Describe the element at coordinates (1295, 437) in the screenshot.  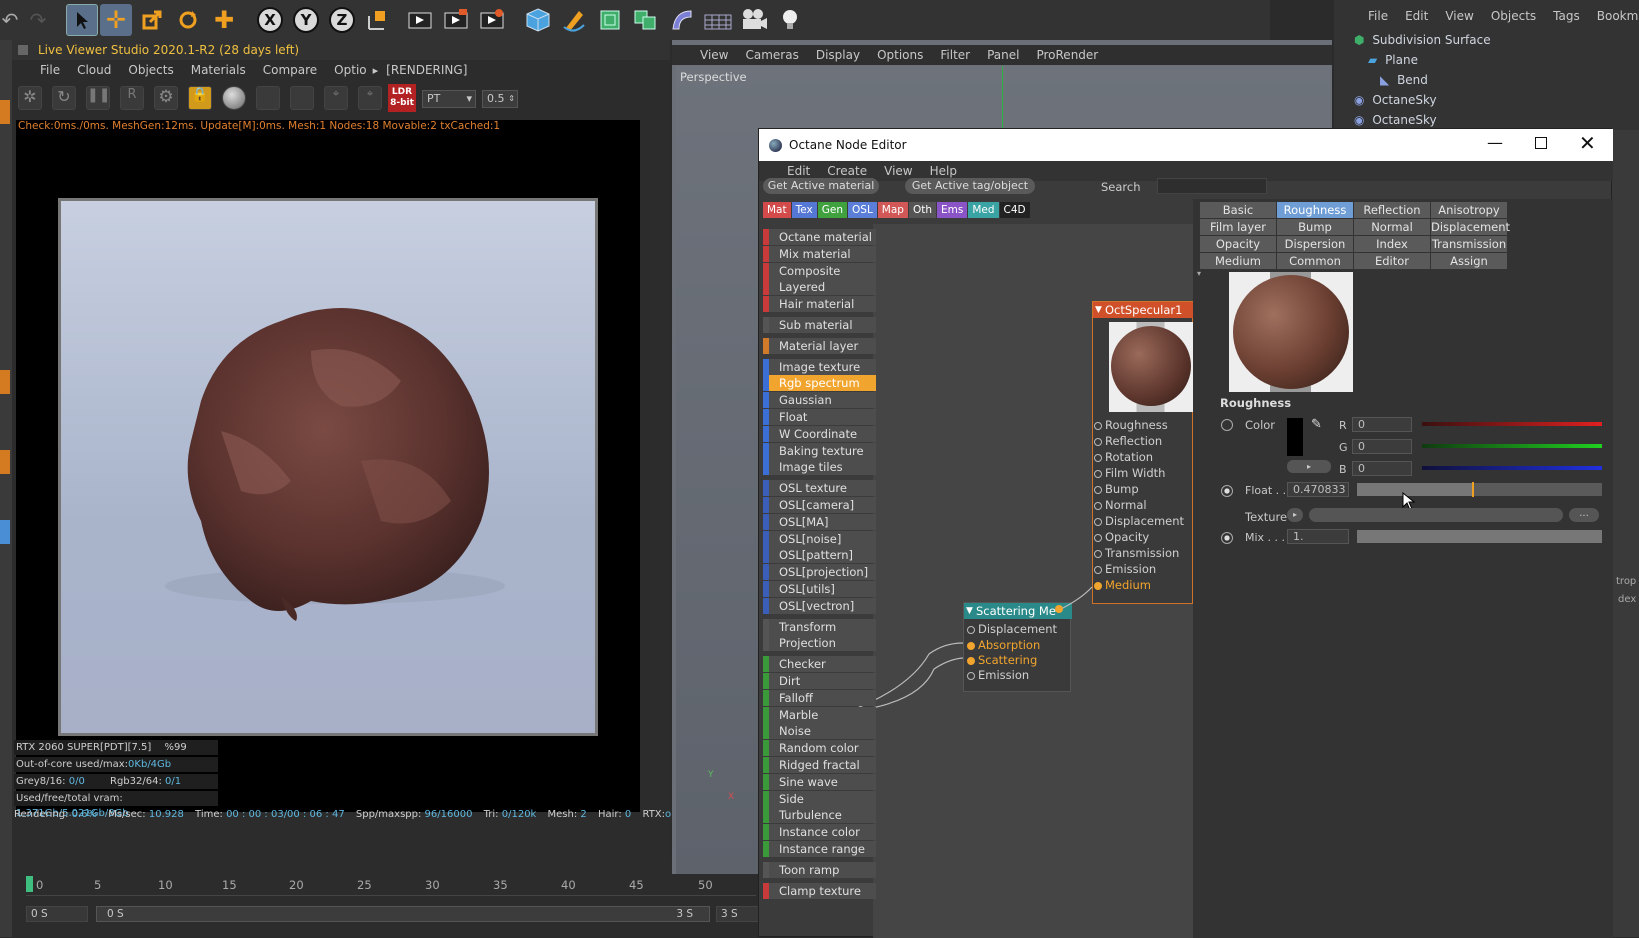
I see `color-swatch` at that location.